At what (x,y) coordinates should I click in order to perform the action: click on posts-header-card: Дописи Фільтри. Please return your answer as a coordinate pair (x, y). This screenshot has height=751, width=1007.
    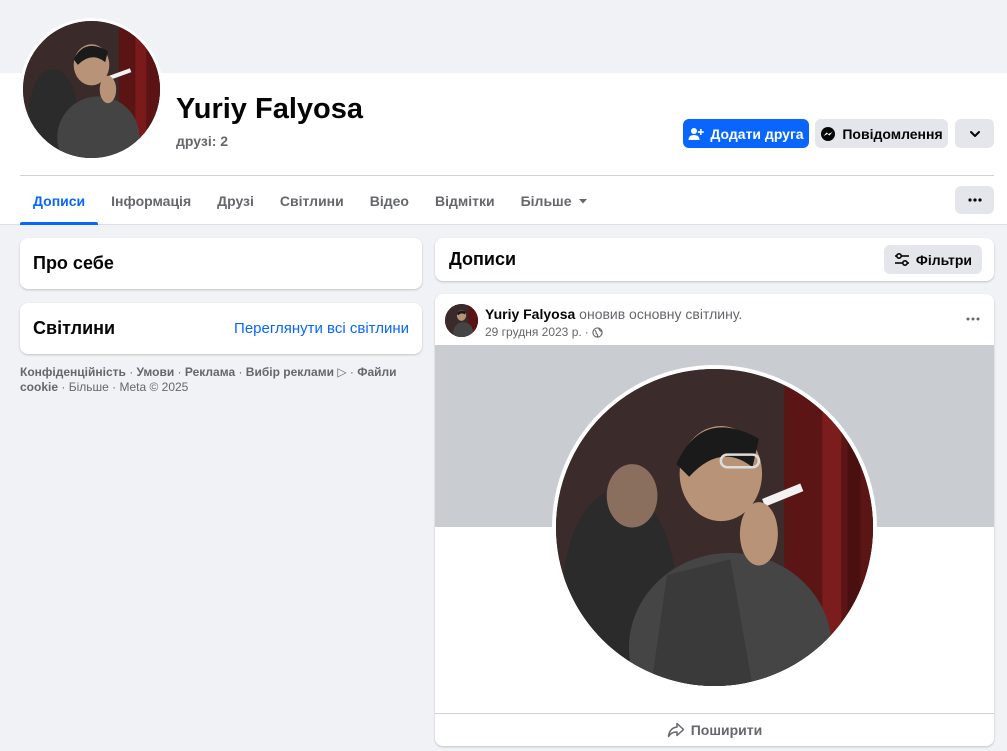
    Looking at the image, I should click on (714, 259).